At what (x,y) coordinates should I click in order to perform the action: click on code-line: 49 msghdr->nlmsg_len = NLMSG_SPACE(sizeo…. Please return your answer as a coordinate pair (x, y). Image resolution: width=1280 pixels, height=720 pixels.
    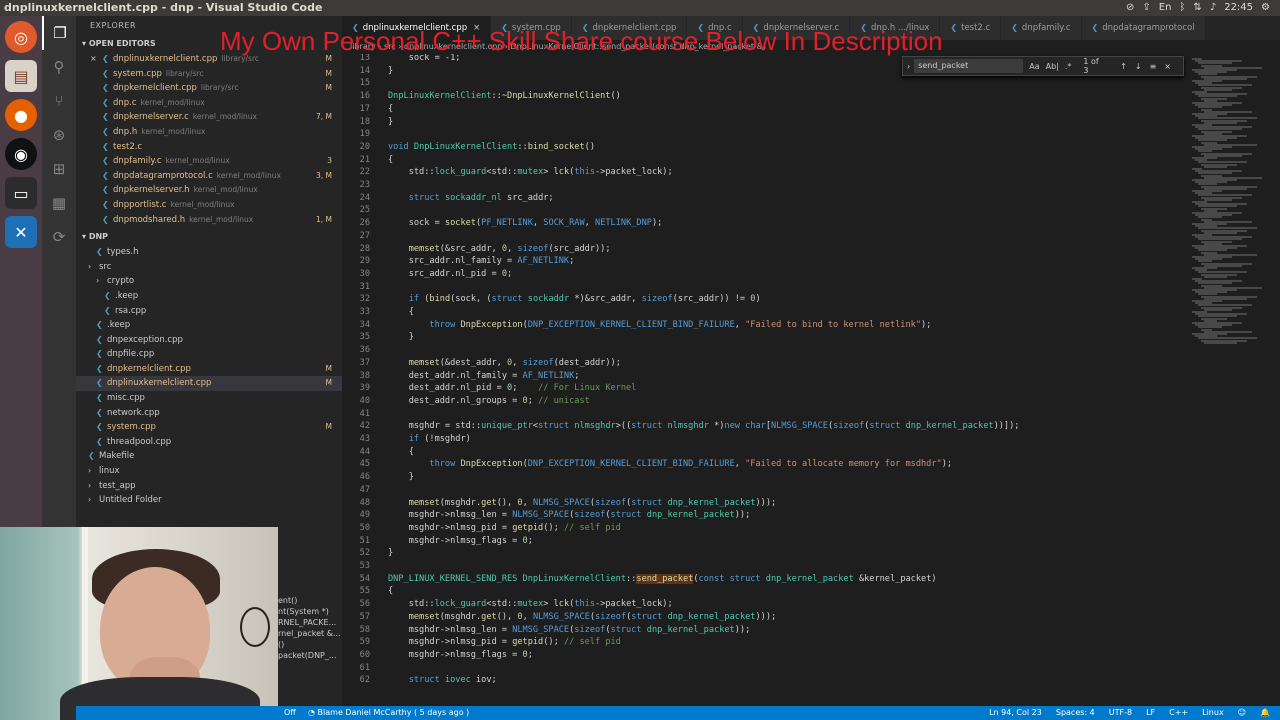
    Looking at the image, I should click on (765, 515).